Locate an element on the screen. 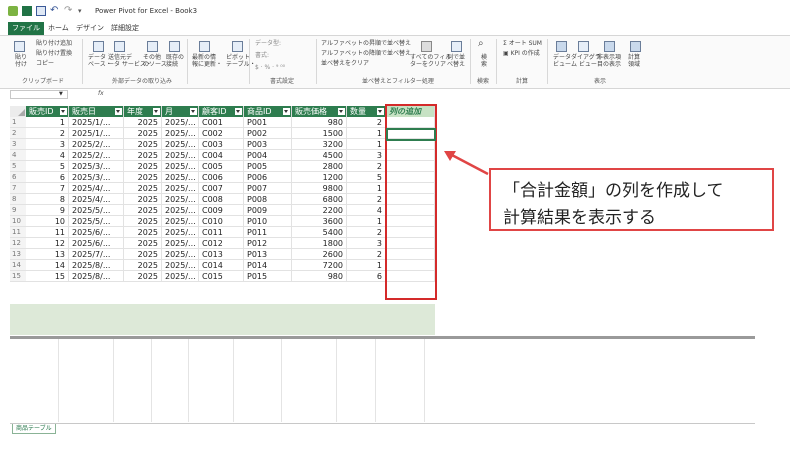 This screenshot has width=812, height=463. row-number: 6 is located at coordinates (18, 177).